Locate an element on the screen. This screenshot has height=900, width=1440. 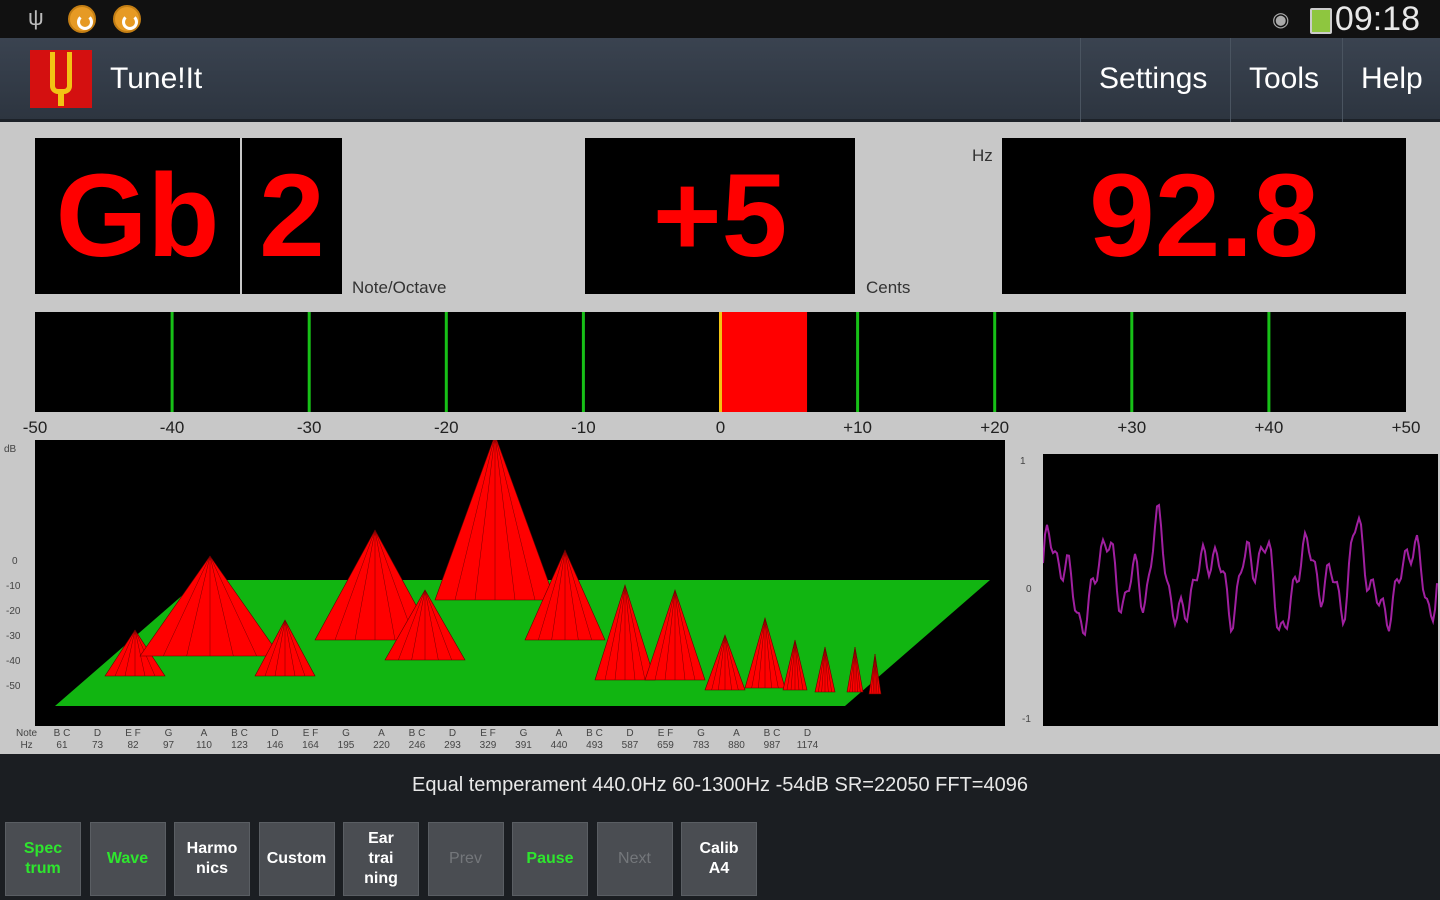
cents-meter is located at coordinates (720, 362).